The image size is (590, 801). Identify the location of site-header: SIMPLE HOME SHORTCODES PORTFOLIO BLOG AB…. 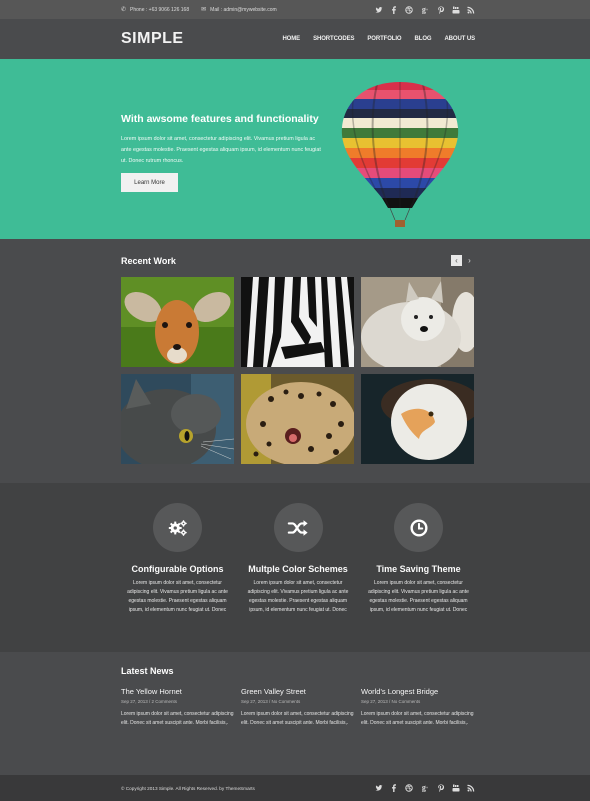
(295, 39).